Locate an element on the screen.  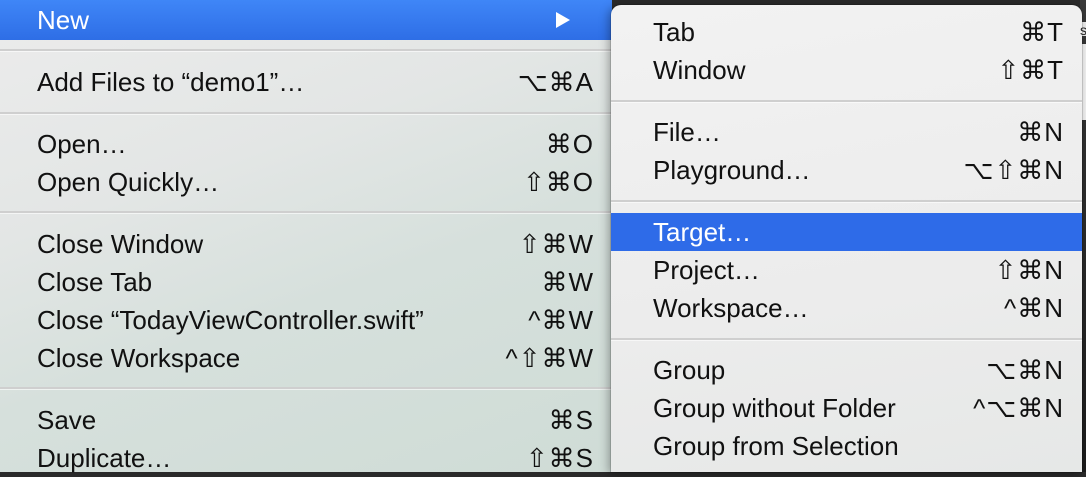
menu-item-label: Close Window is located at coordinates (120, 243).